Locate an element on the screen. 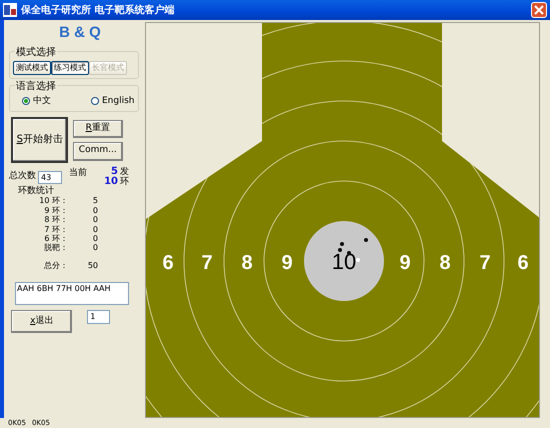 Image resolution: width=550 pixels, height=428 pixels. stat-value: 5 is located at coordinates (95, 201).